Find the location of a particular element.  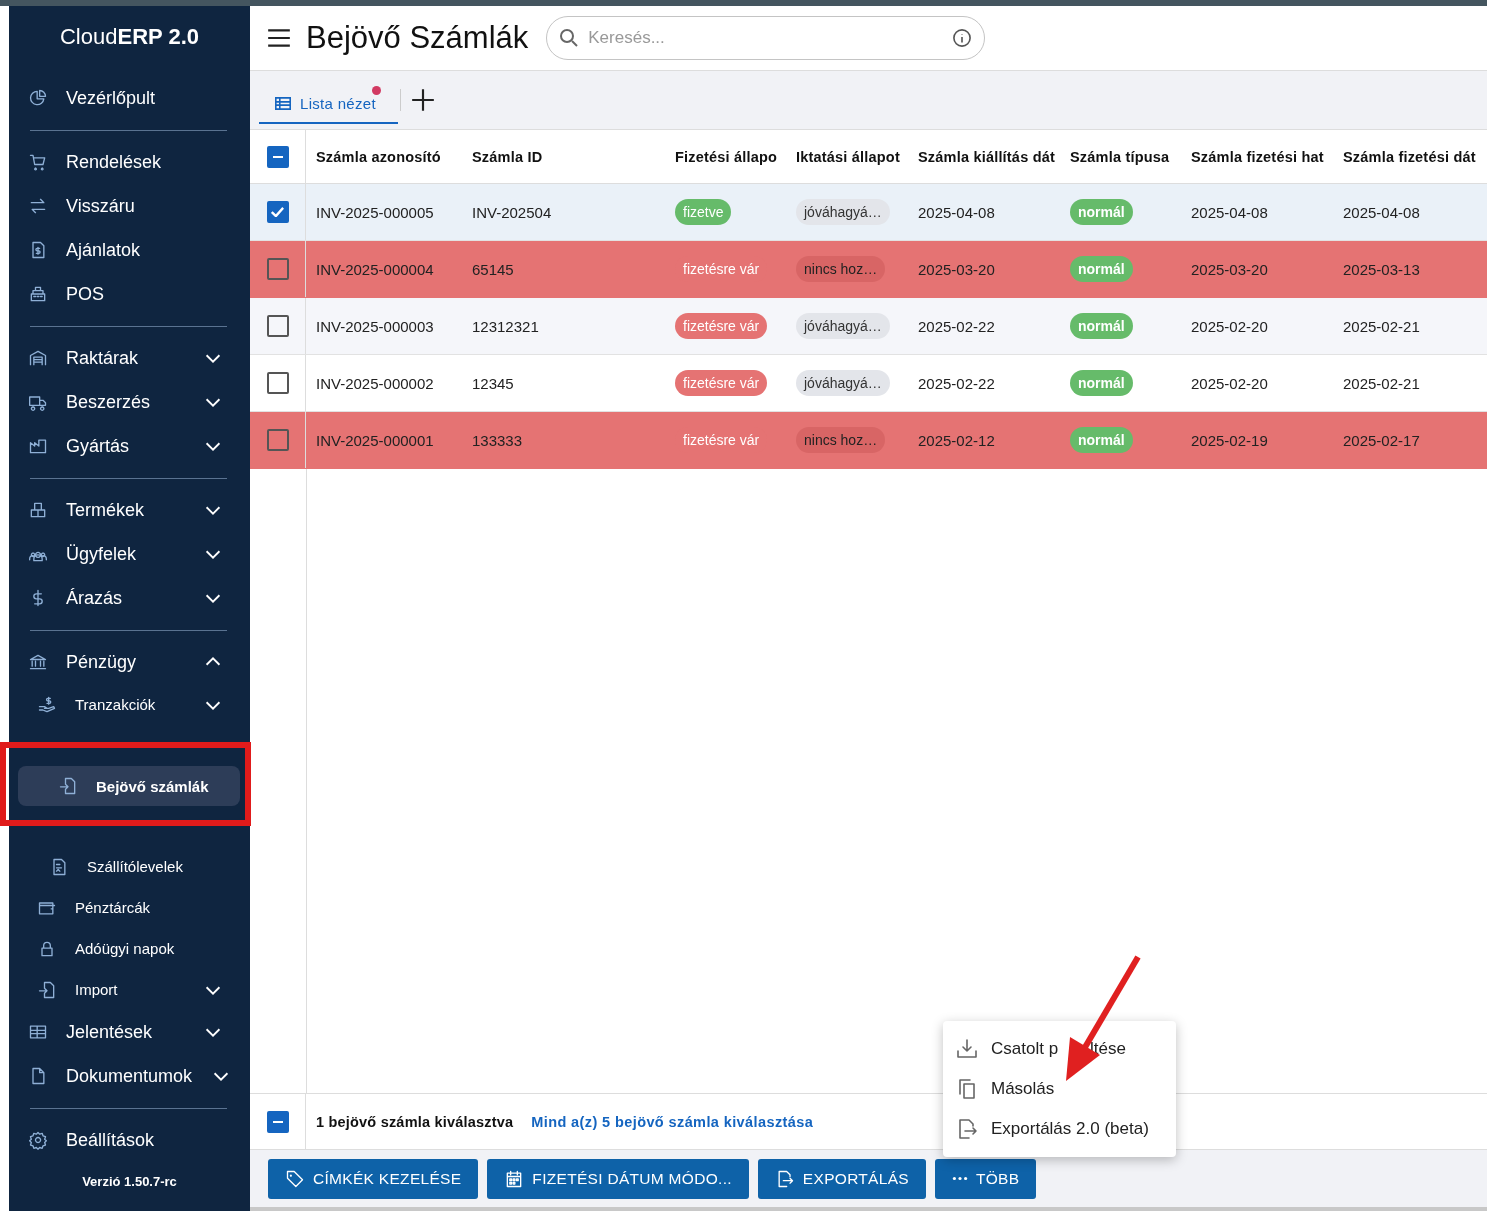

sidebar-item: Beállítások is located at coordinates (129, 1140).